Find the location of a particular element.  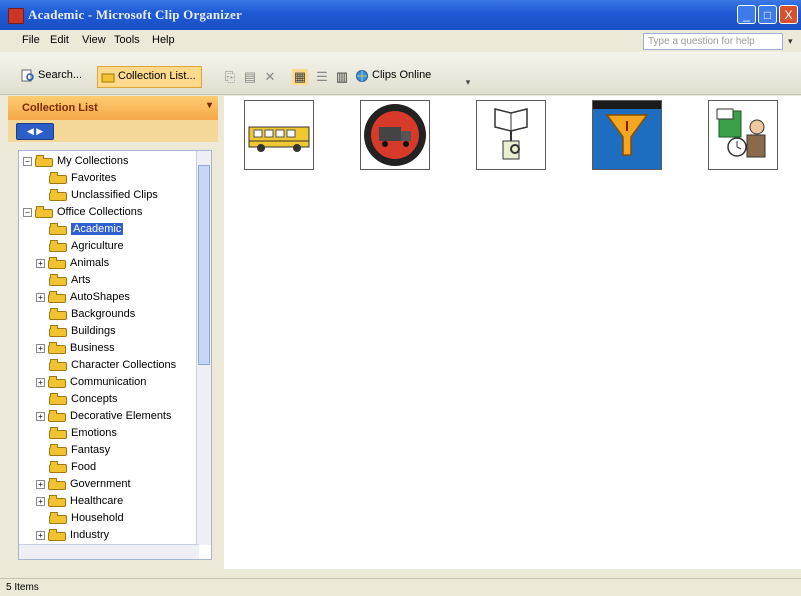

tree-node-concepts: Concepts is located at coordinates (83, 399).